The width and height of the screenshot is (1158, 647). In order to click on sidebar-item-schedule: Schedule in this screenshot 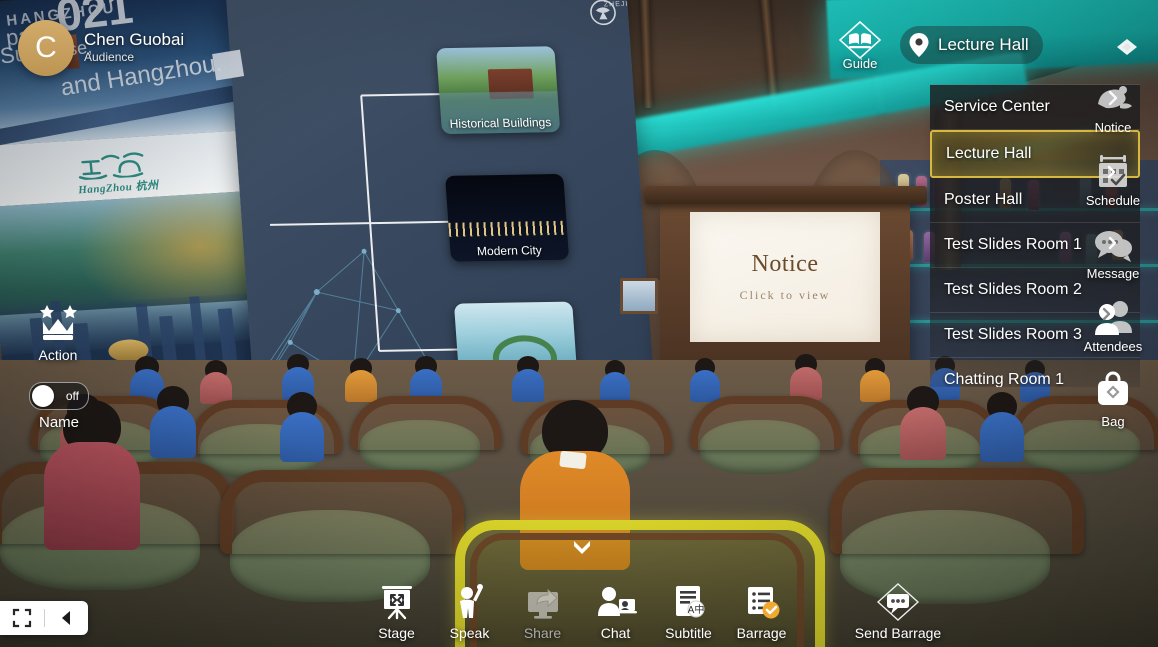, I will do `click(1113, 179)`.